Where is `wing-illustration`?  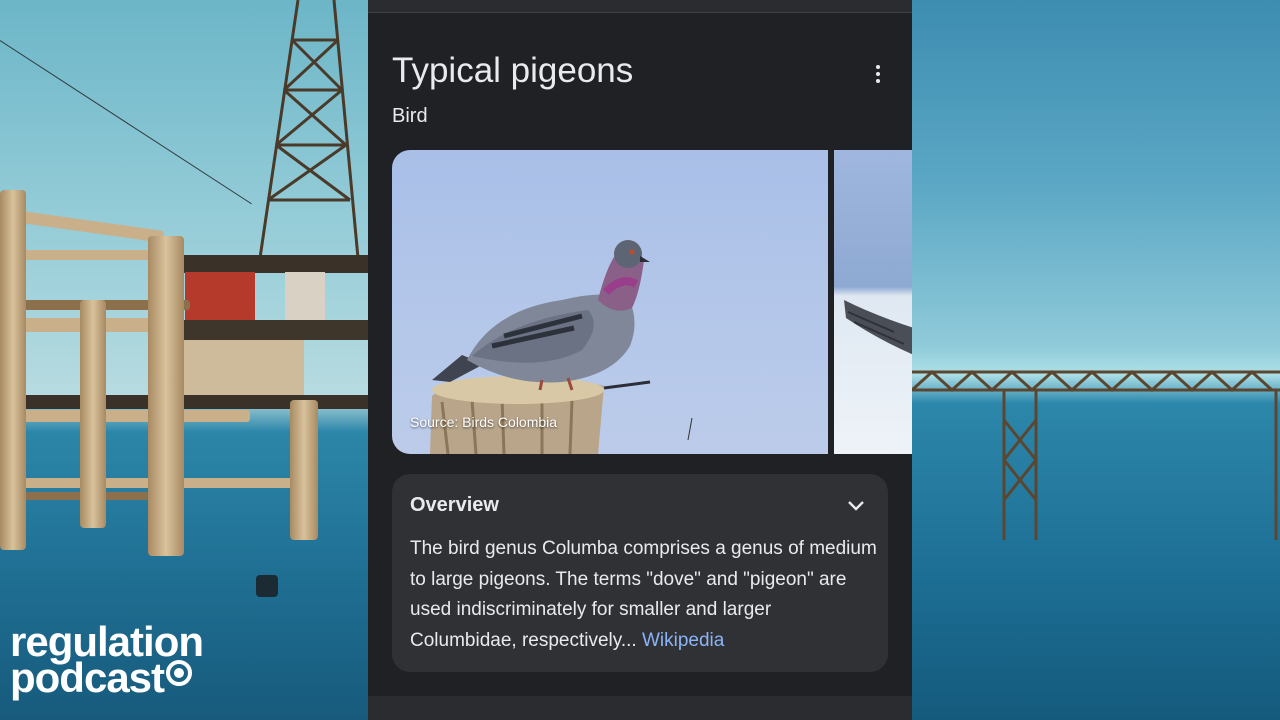
wing-illustration is located at coordinates (878, 327).